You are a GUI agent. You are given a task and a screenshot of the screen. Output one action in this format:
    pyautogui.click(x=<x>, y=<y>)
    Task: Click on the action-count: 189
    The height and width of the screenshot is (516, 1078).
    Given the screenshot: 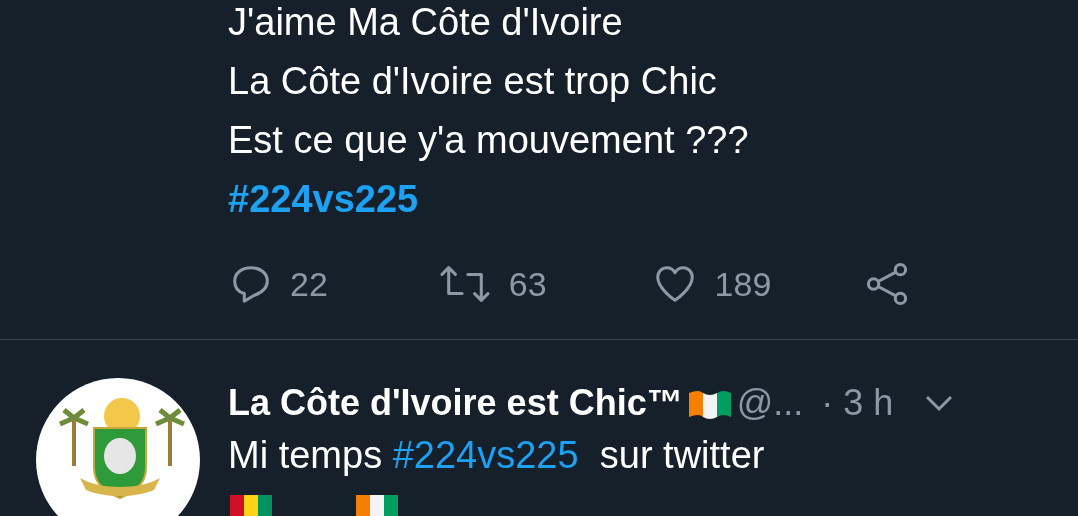 What is the action you would take?
    pyautogui.click(x=743, y=284)
    